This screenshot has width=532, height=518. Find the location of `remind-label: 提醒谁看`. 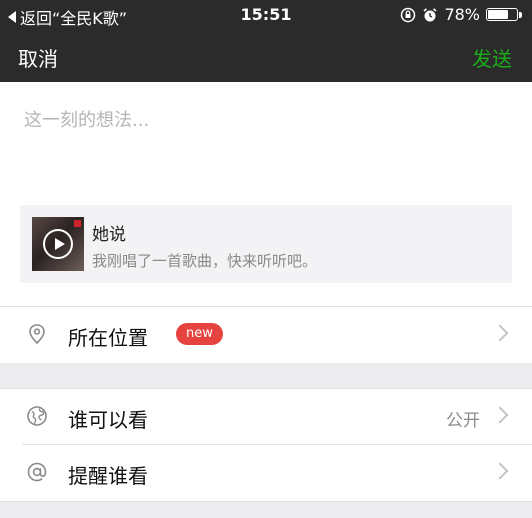

remind-label: 提醒谁看 is located at coordinates (108, 476).